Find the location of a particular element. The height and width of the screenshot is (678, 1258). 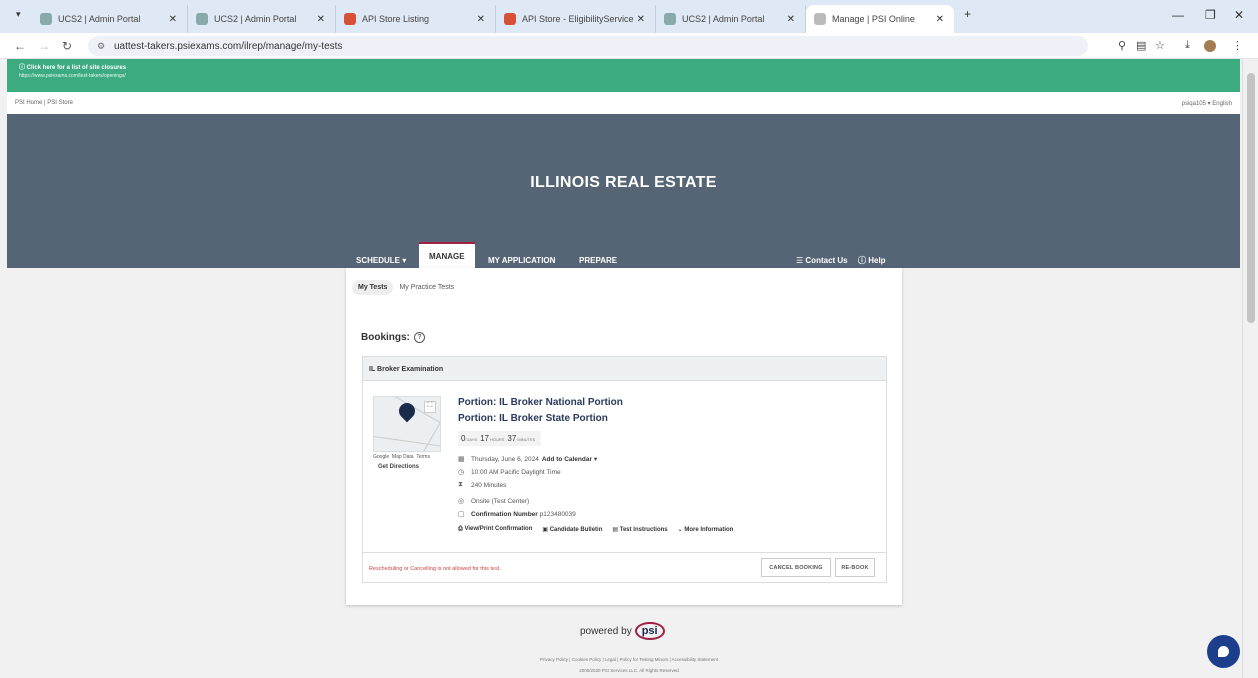

get-directions-link: Get Directions is located at coordinates (398, 467).